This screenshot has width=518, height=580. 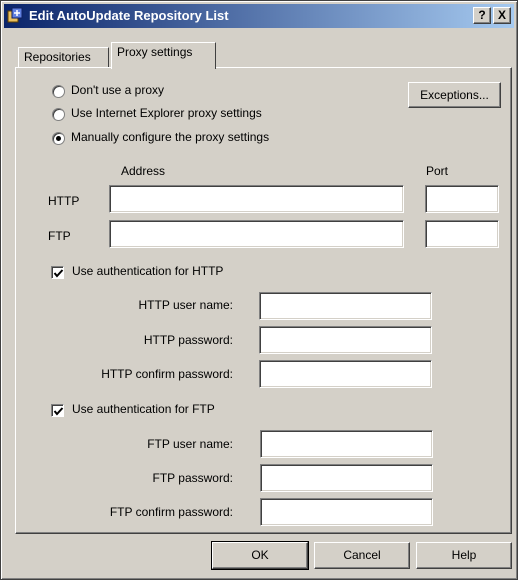 I want to click on ftp-password-label: FTP password:, so click(x=192, y=478).